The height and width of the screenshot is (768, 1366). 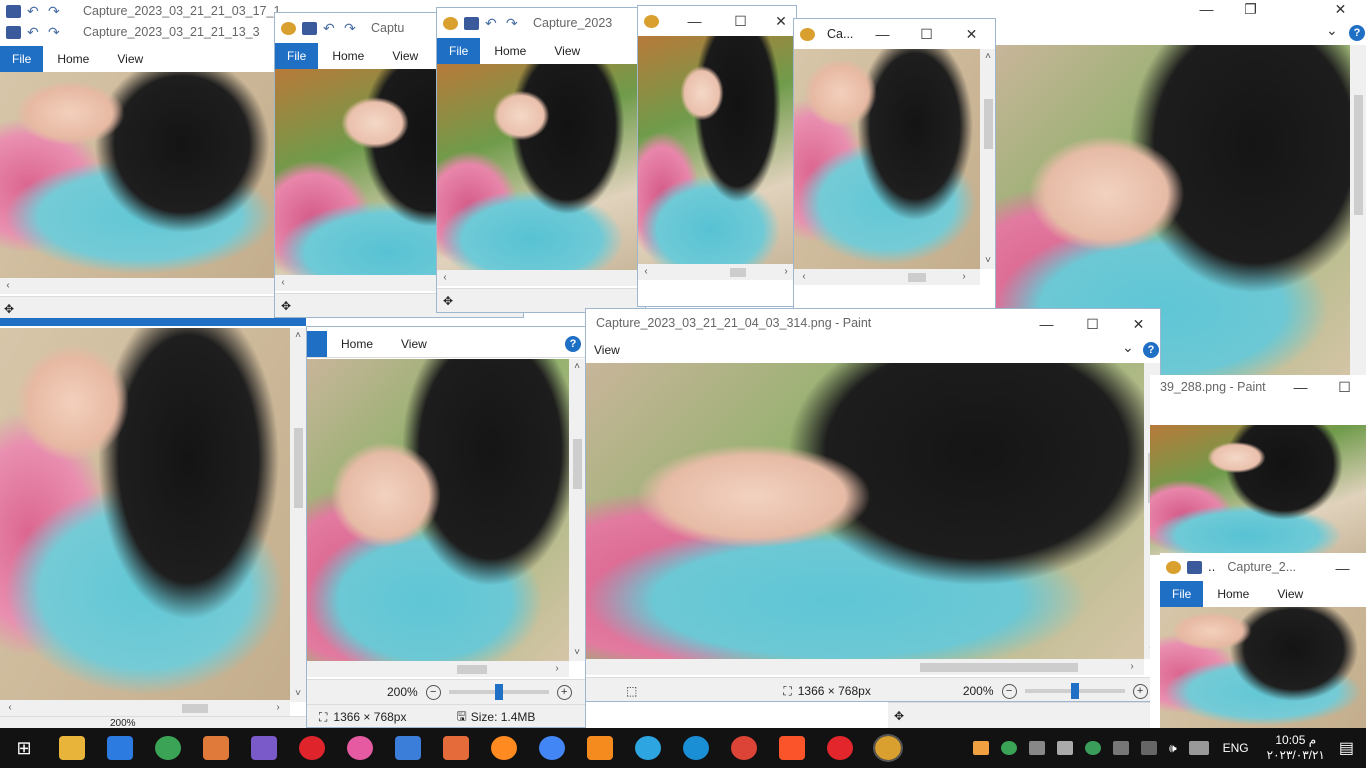 What do you see at coordinates (1296, 748) in the screenshot?
I see `clock: 10:05 م ٢٠٢٣/٠٣/٢١` at bounding box center [1296, 748].